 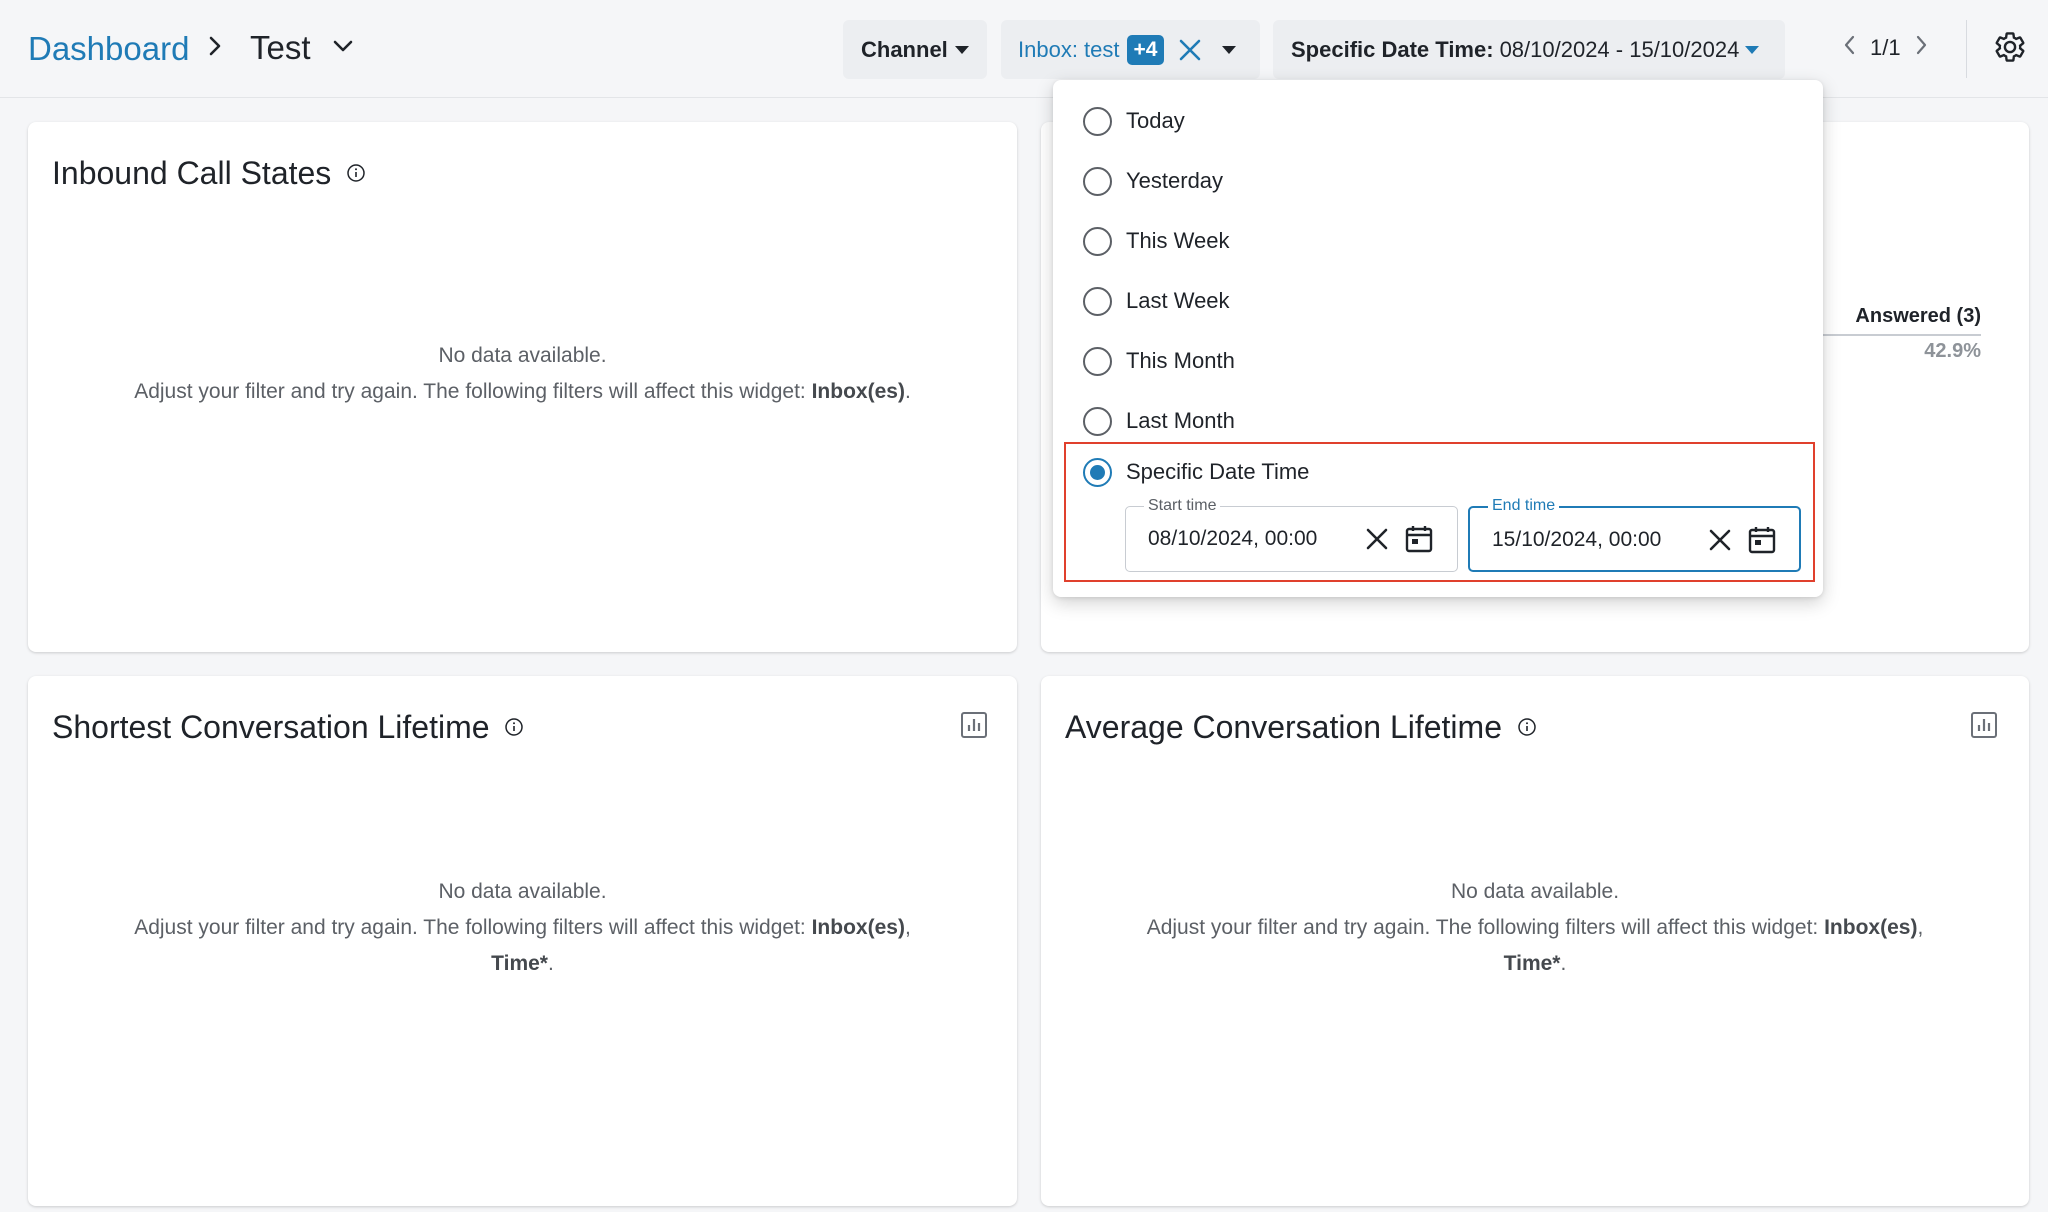 What do you see at coordinates (1966, 49) in the screenshot?
I see `divider` at bounding box center [1966, 49].